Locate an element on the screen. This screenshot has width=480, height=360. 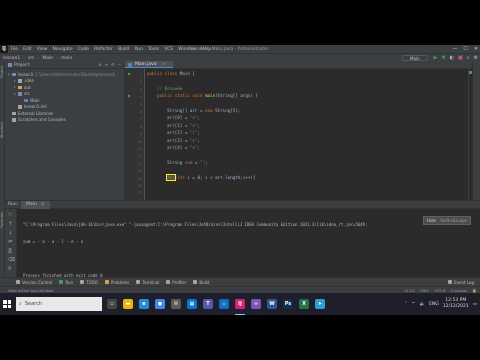
menu-item-navigate: Navigate is located at coordinates (62, 49).